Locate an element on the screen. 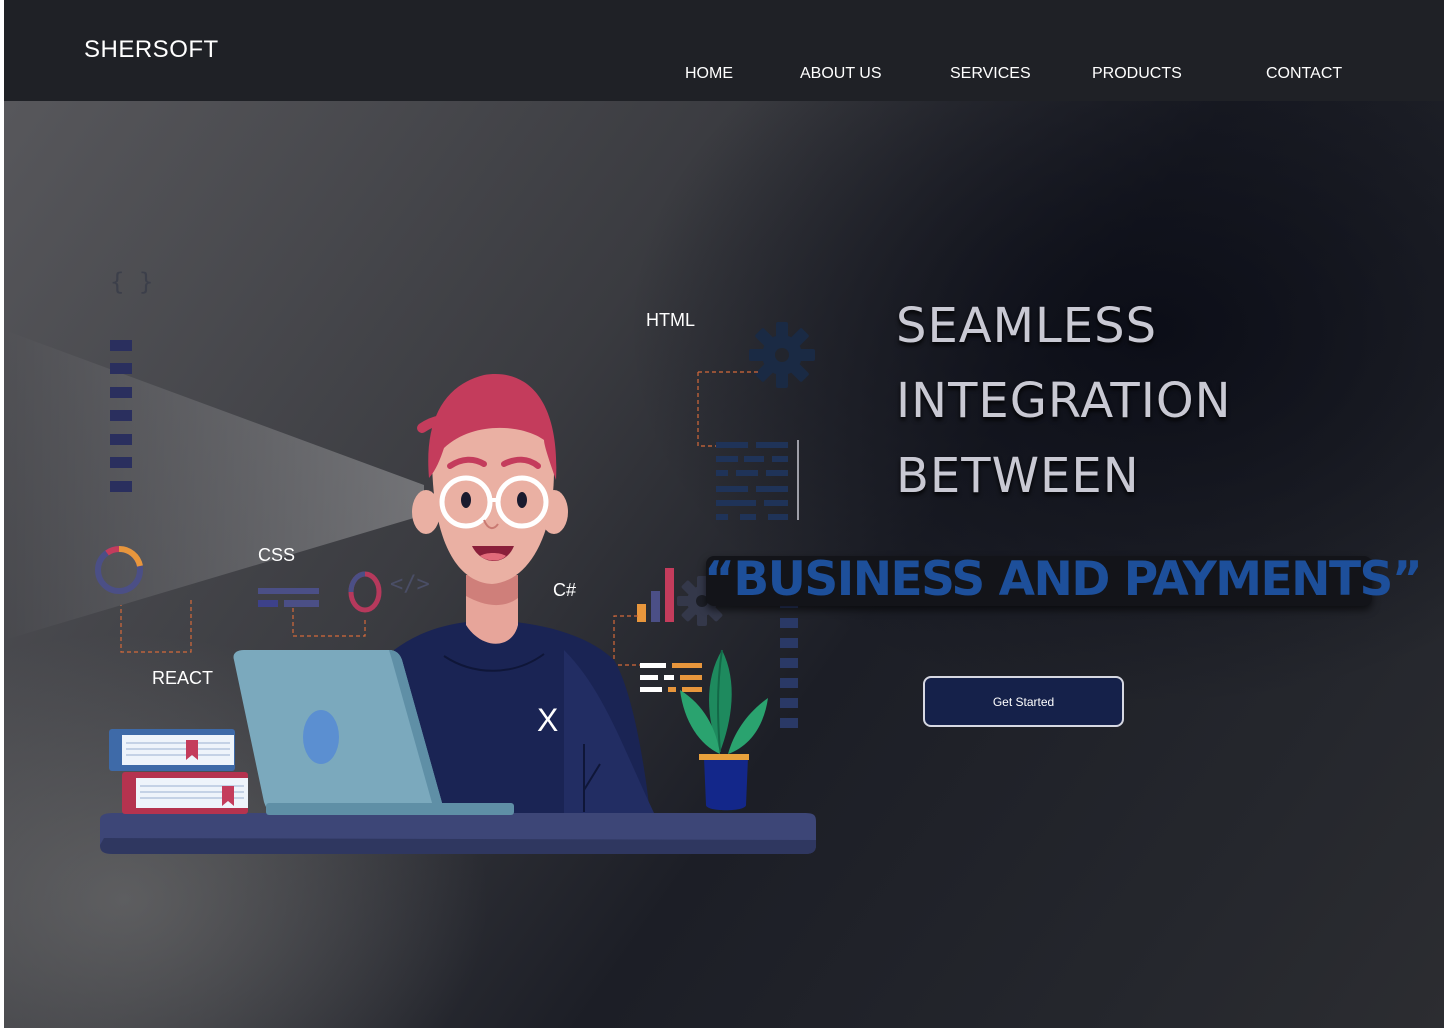 The width and height of the screenshot is (1448, 1032). books-icon is located at coordinates (178, 771).